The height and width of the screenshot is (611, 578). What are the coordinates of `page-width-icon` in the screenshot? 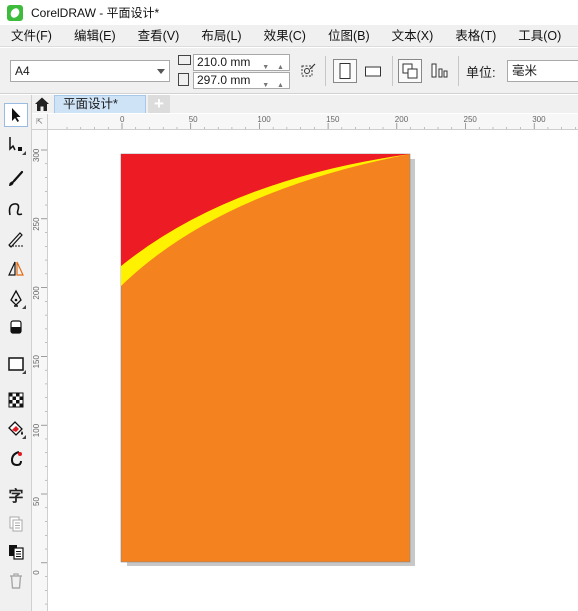 It's located at (184, 60).